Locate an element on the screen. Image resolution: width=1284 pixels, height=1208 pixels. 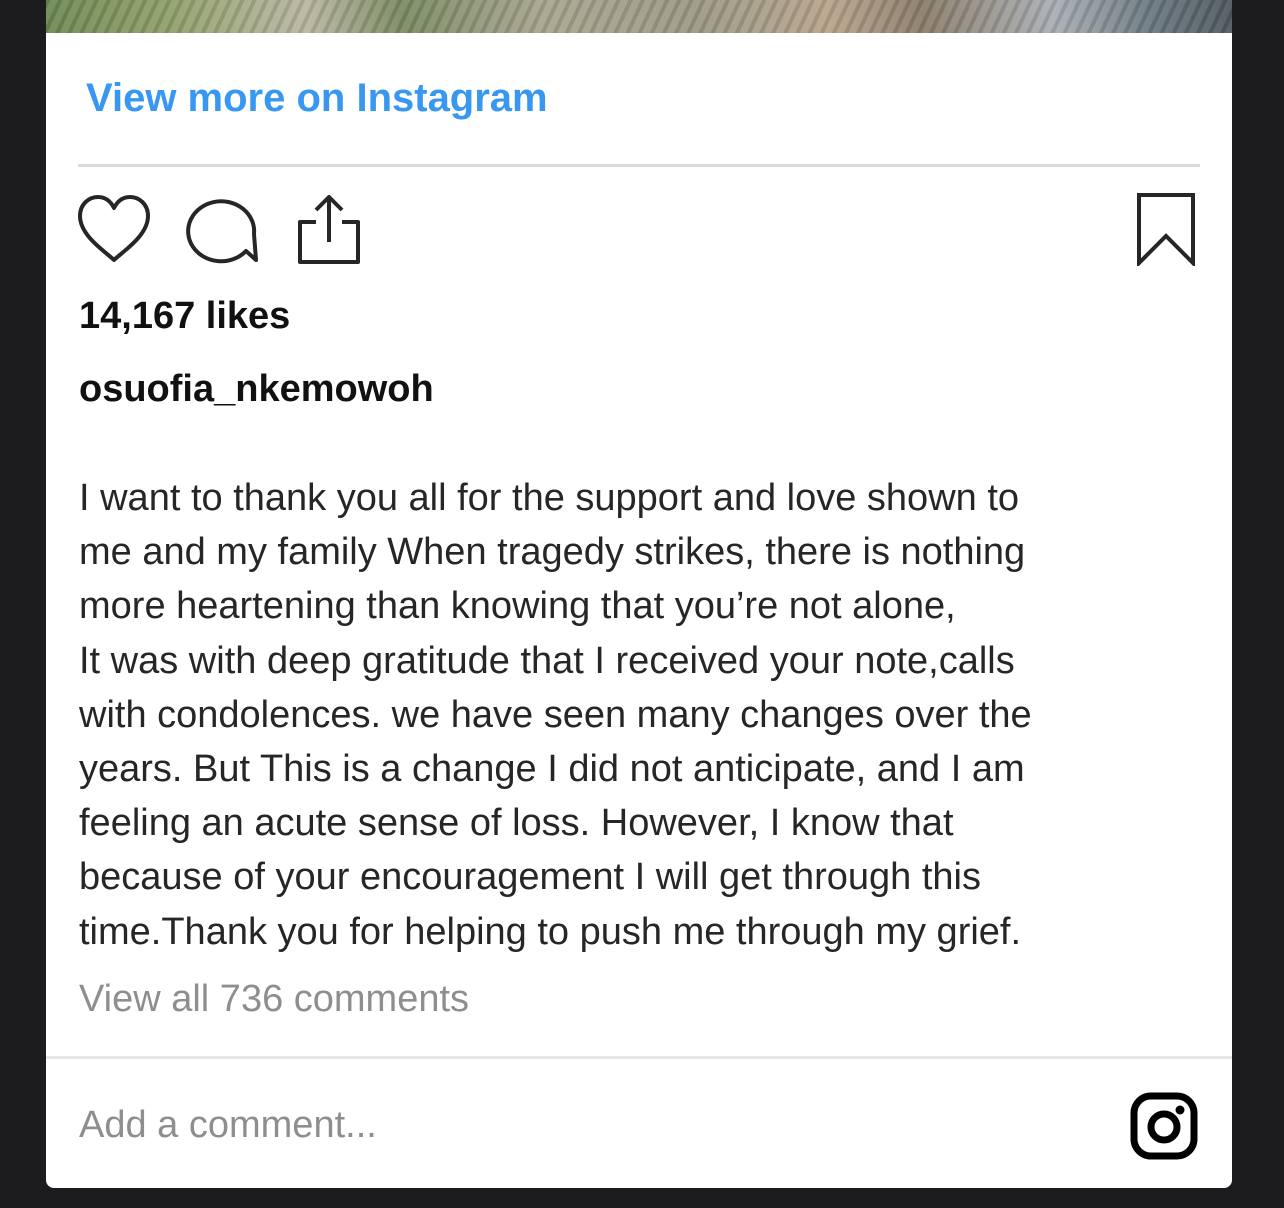
share-icon is located at coordinates (329, 229).